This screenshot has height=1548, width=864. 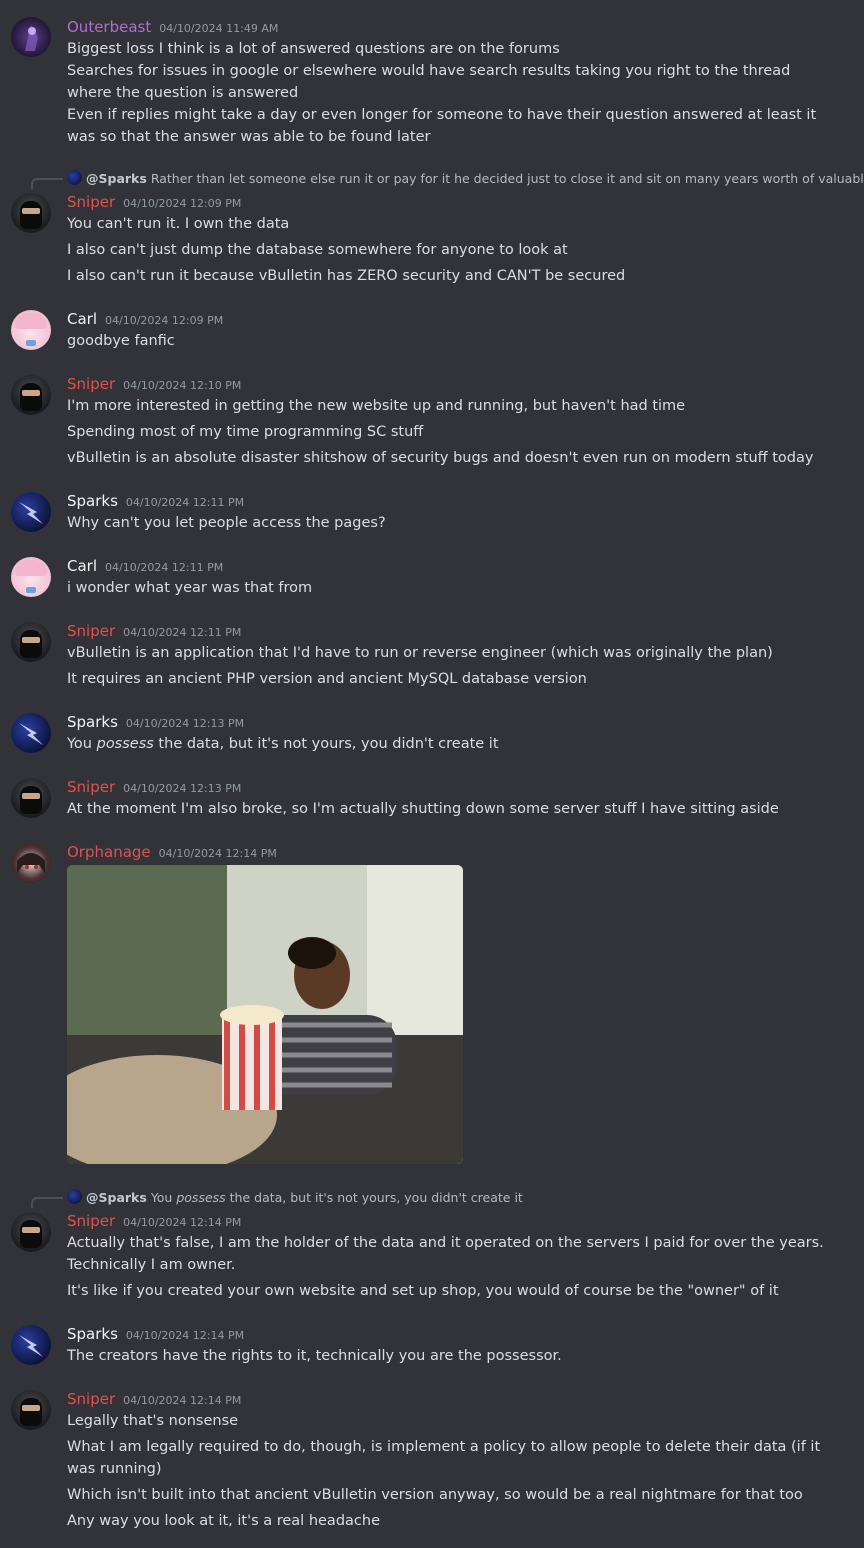 What do you see at coordinates (265, 1014) in the screenshot?
I see `popcorn-gif-attachment` at bounding box center [265, 1014].